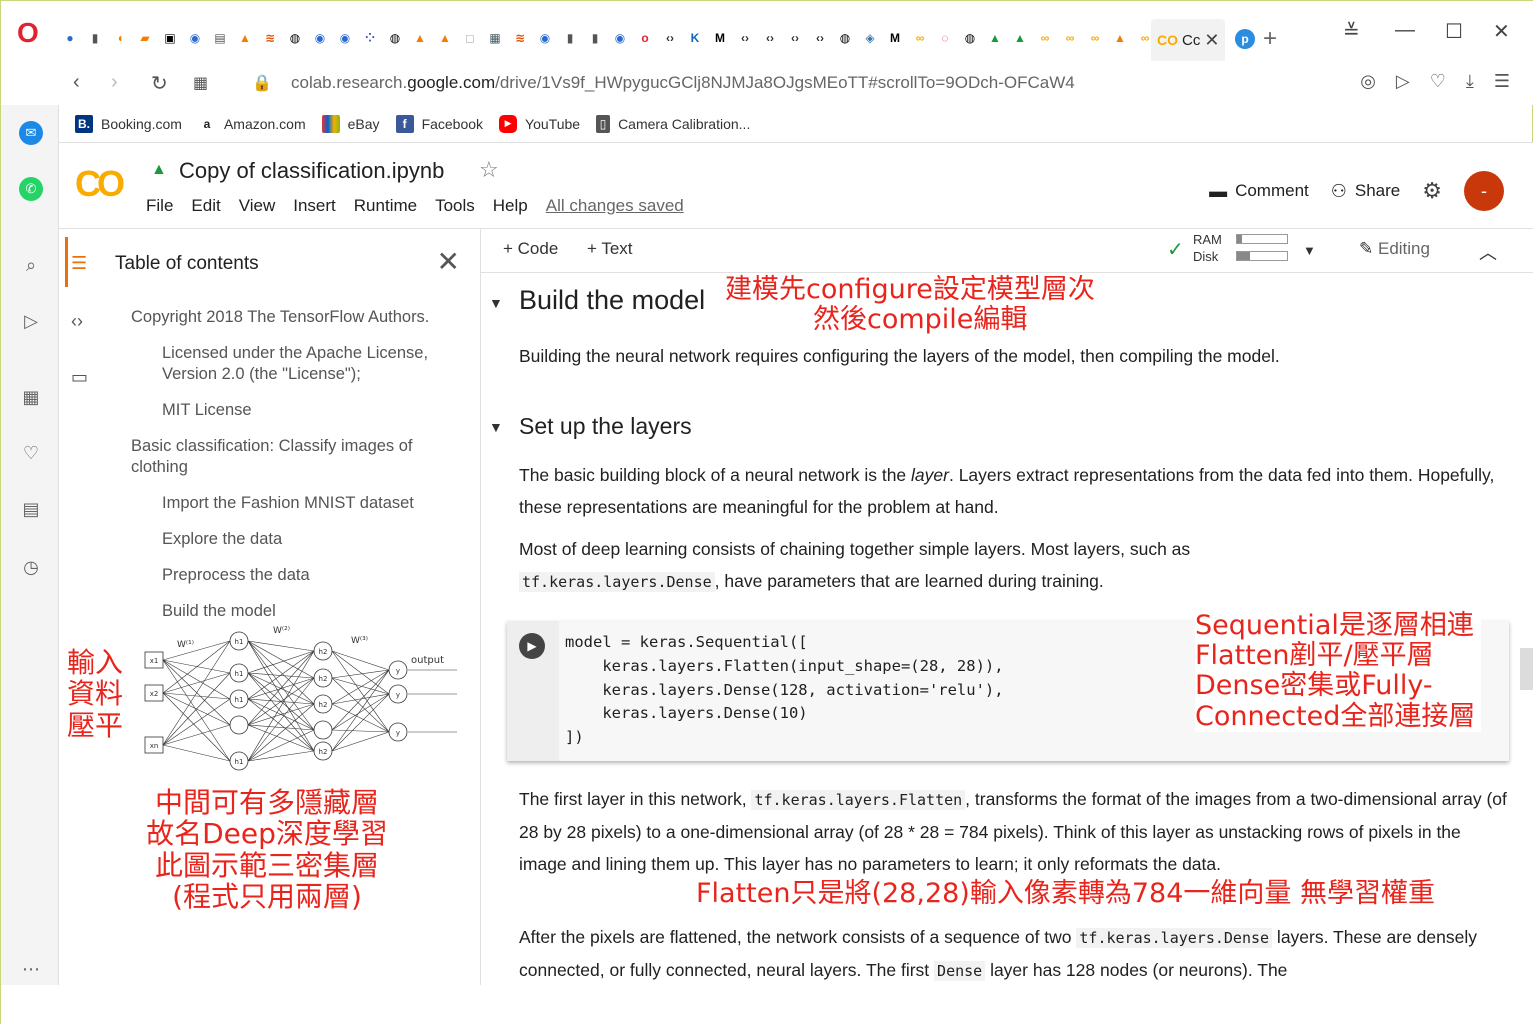 This screenshot has width=1533, height=1025. What do you see at coordinates (1484, 191) in the screenshot?
I see `avatar: -` at bounding box center [1484, 191].